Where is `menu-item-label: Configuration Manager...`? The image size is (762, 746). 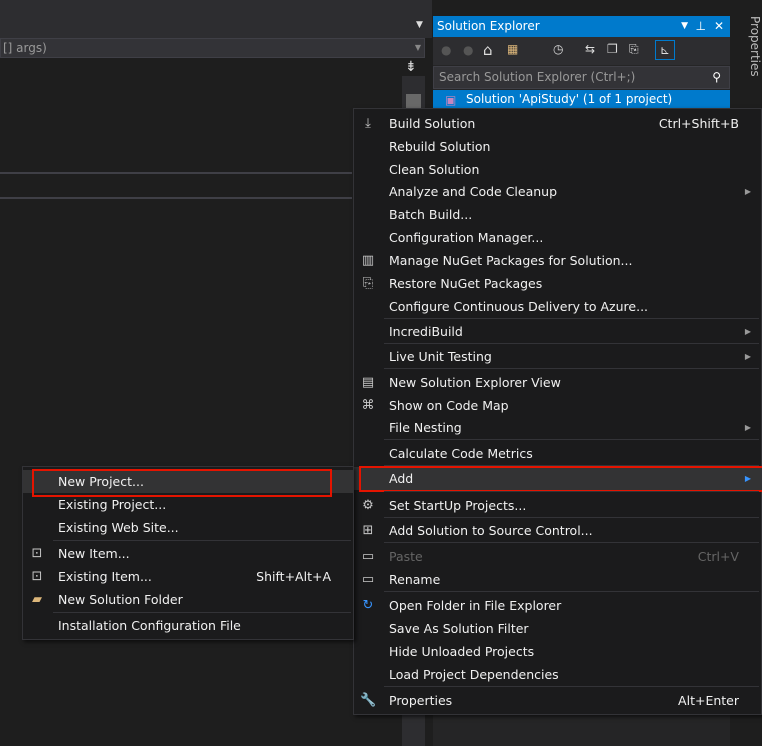
menu-item-label: Configuration Manager... is located at coordinates (466, 237).